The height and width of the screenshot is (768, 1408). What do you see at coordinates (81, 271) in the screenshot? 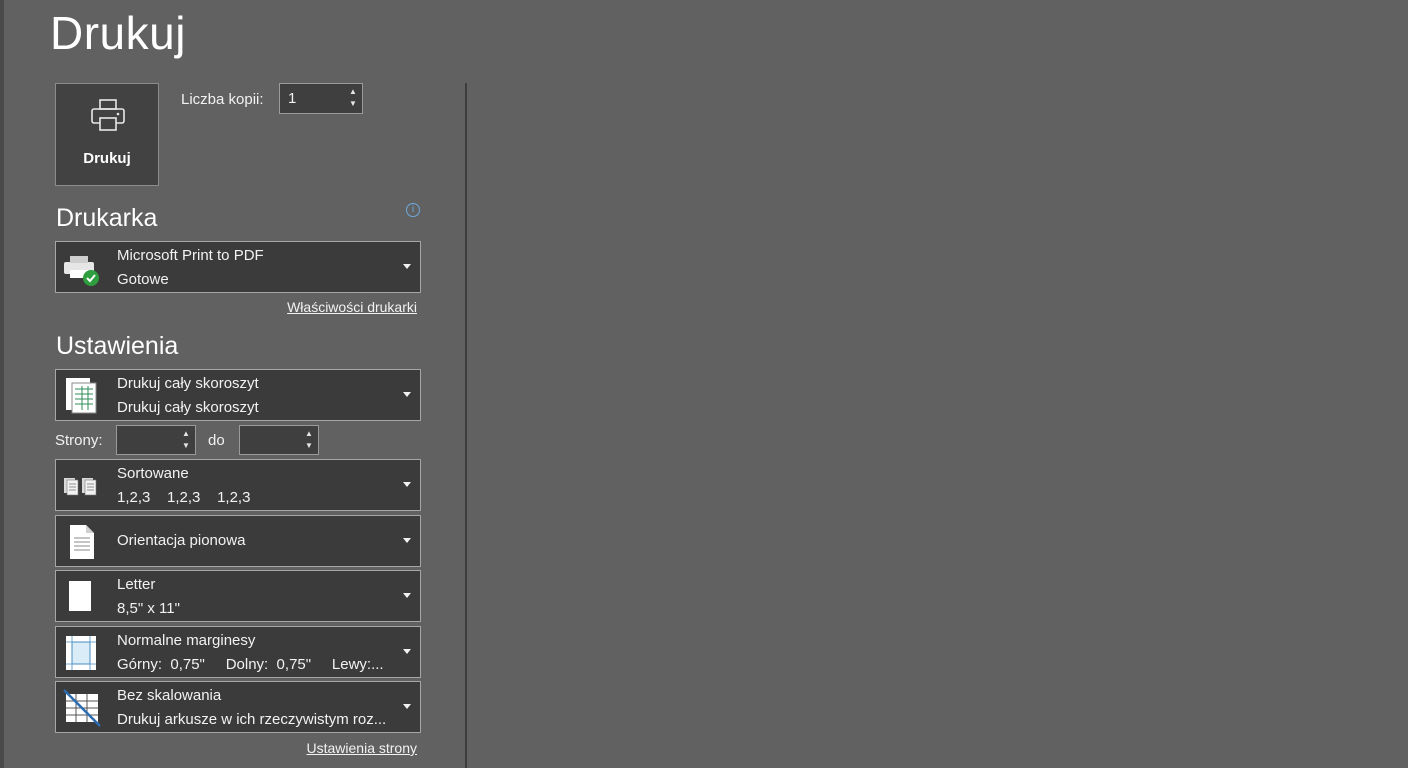
I see `printer-ready-icon` at bounding box center [81, 271].